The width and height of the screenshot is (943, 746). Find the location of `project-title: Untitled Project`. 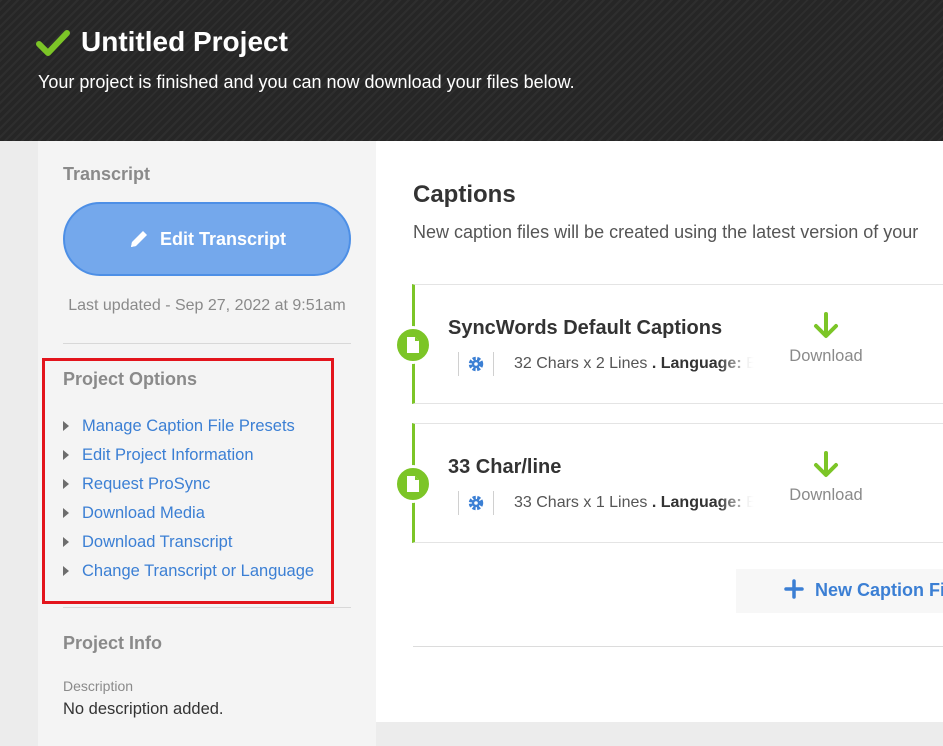

project-title: Untitled Project is located at coordinates (184, 41).